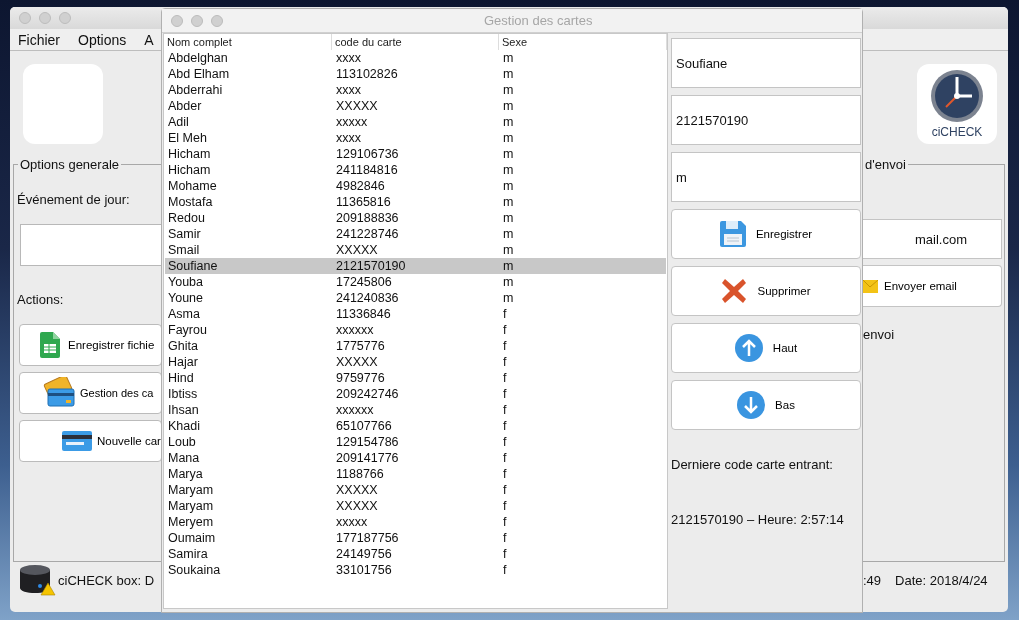 The image size is (1019, 620). What do you see at coordinates (102, 39) in the screenshot?
I see `menu-item: Options` at bounding box center [102, 39].